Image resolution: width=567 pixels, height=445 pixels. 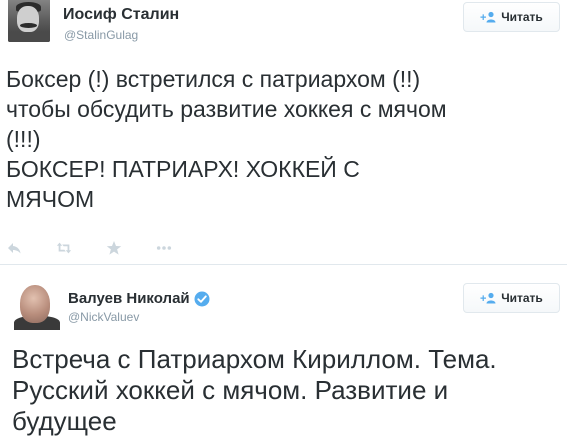 I want to click on verified-badge-icon, so click(x=202, y=299).